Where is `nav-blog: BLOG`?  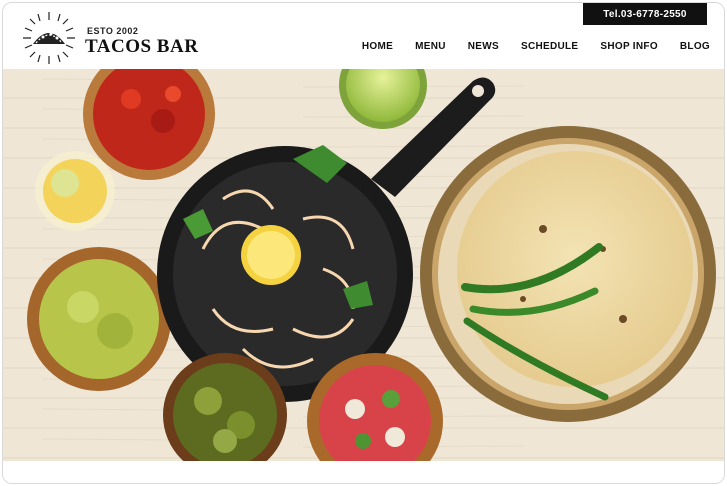 nav-blog: BLOG is located at coordinates (695, 46).